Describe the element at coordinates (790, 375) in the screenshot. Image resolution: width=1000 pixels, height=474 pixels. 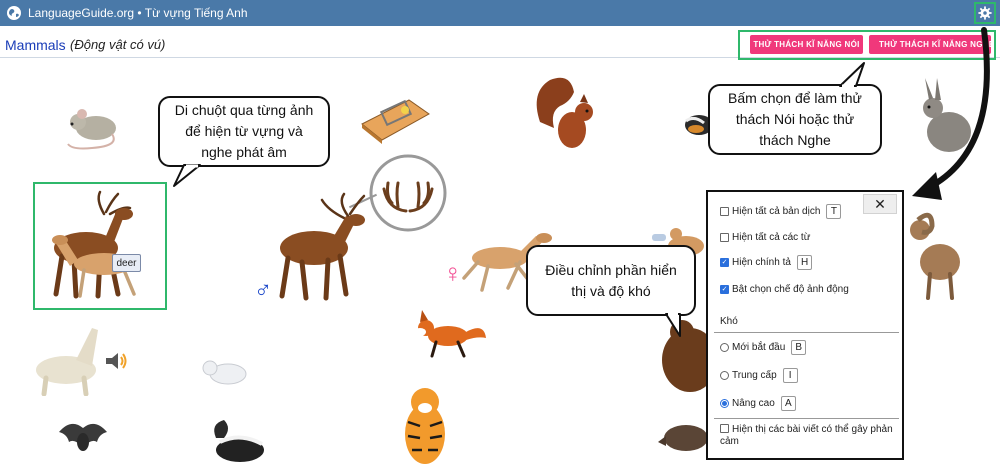
I see `shortcut-key: I` at that location.